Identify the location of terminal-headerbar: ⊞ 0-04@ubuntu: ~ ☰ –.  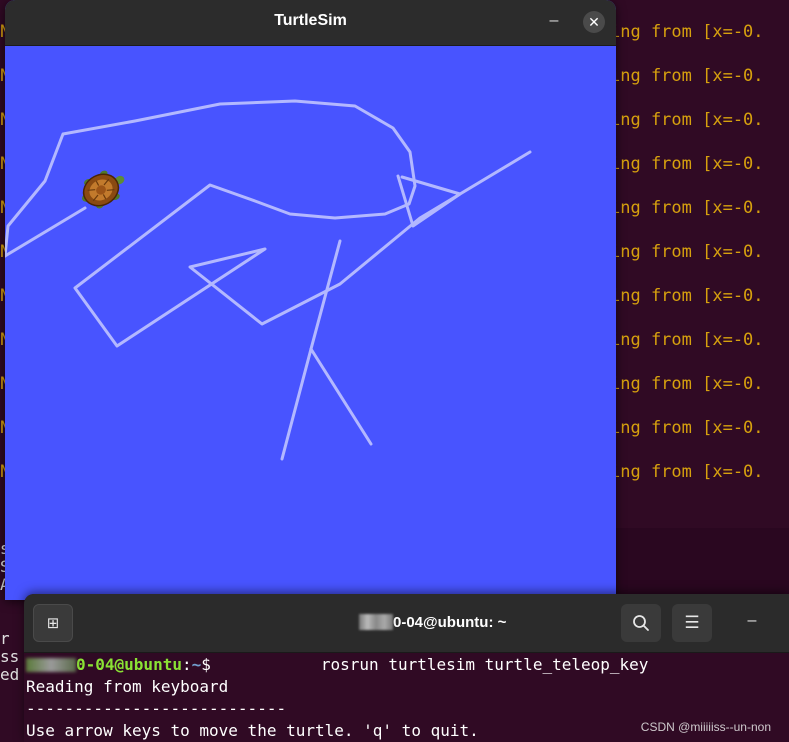
(406, 623).